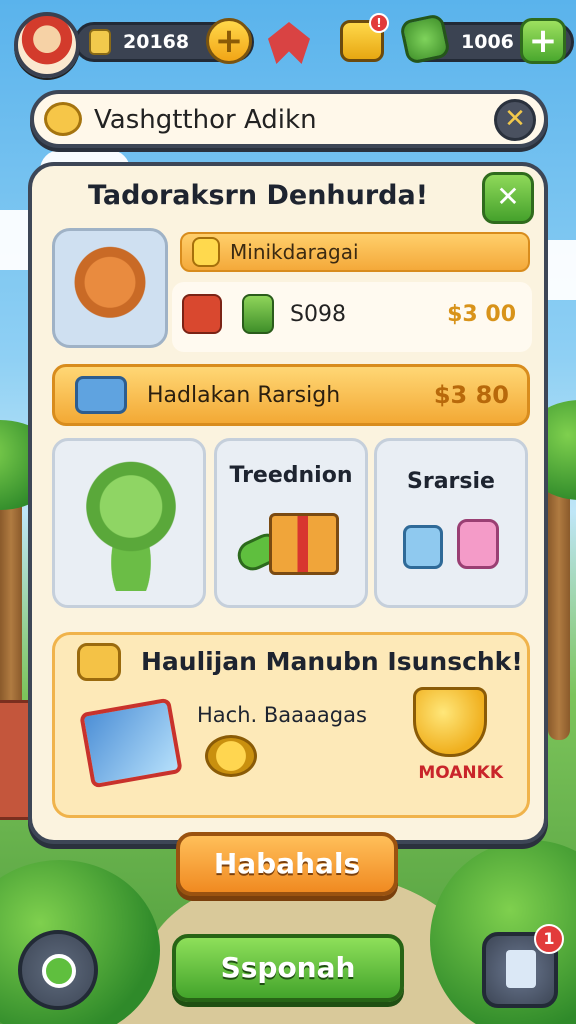 The width and height of the screenshot is (576, 1024). What do you see at coordinates (352, 317) in the screenshot?
I see `stats-row: S098 $3 00` at bounding box center [352, 317].